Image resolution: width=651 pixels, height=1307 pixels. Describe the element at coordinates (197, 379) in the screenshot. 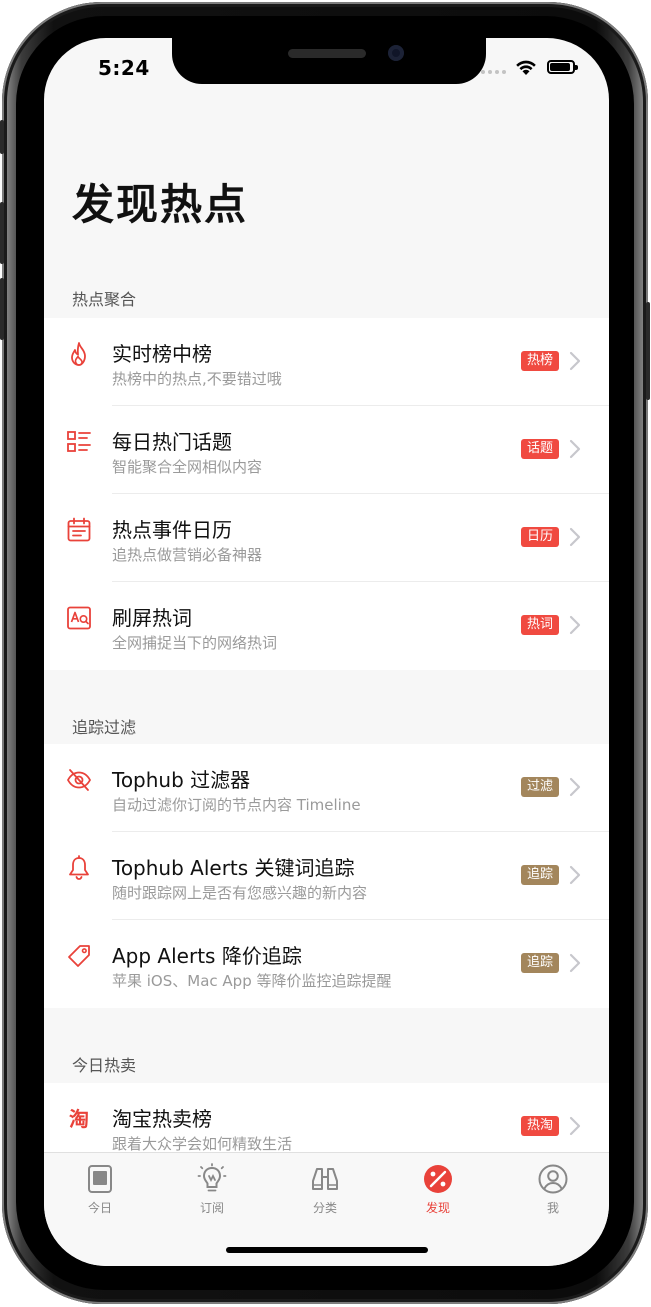

I see `list-item-subtitle: 热榜中的热点,不要错过哦` at that location.